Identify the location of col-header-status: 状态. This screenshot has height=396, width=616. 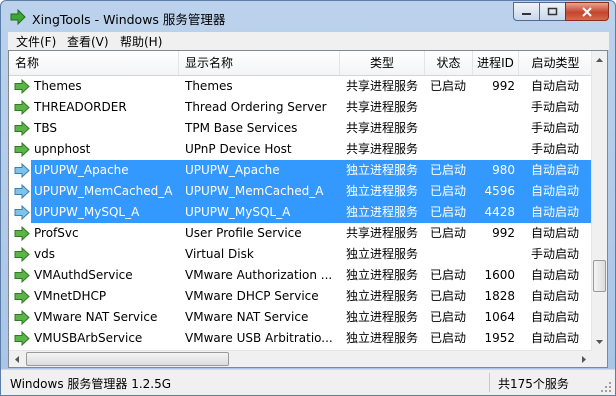
(449, 63).